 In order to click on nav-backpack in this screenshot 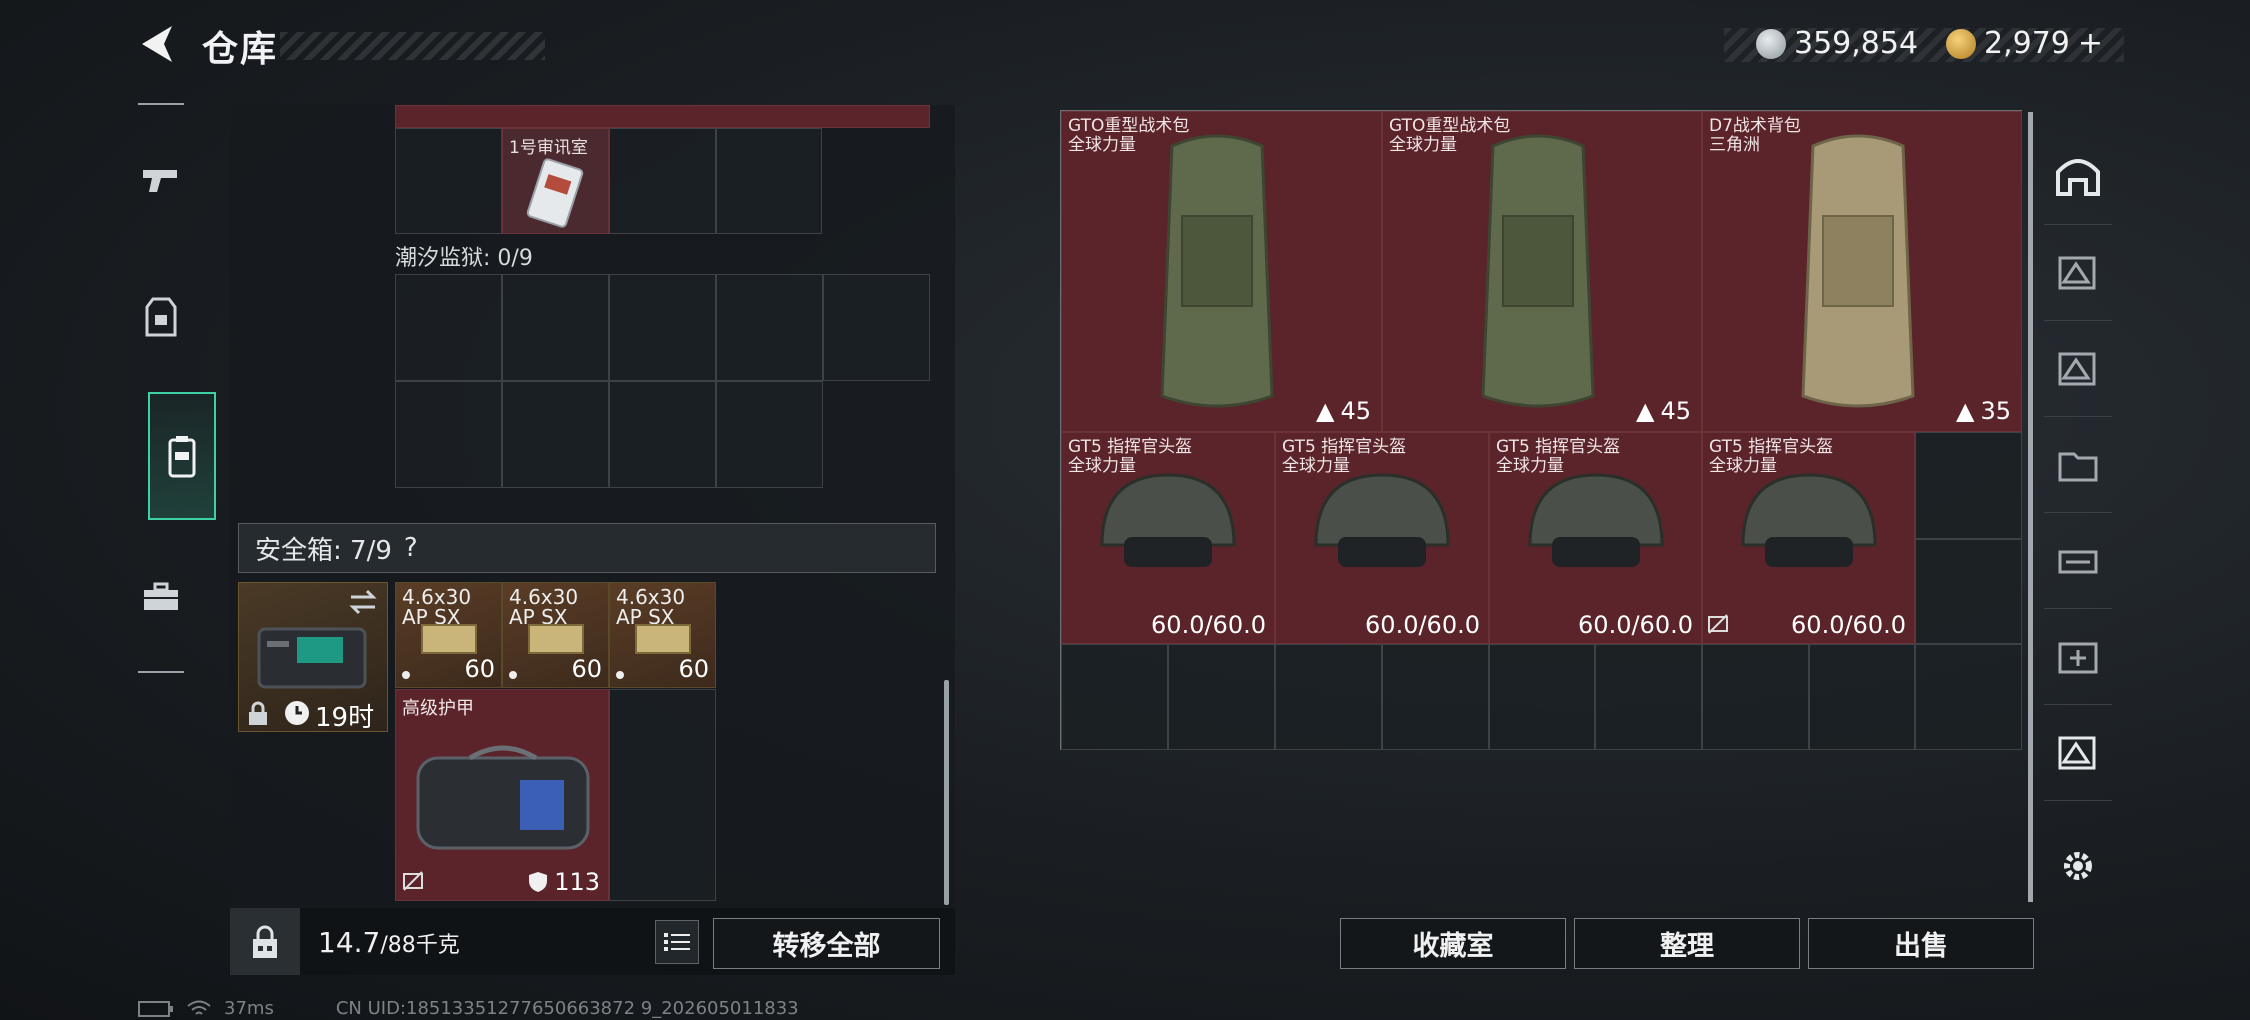, I will do `click(182, 456)`.